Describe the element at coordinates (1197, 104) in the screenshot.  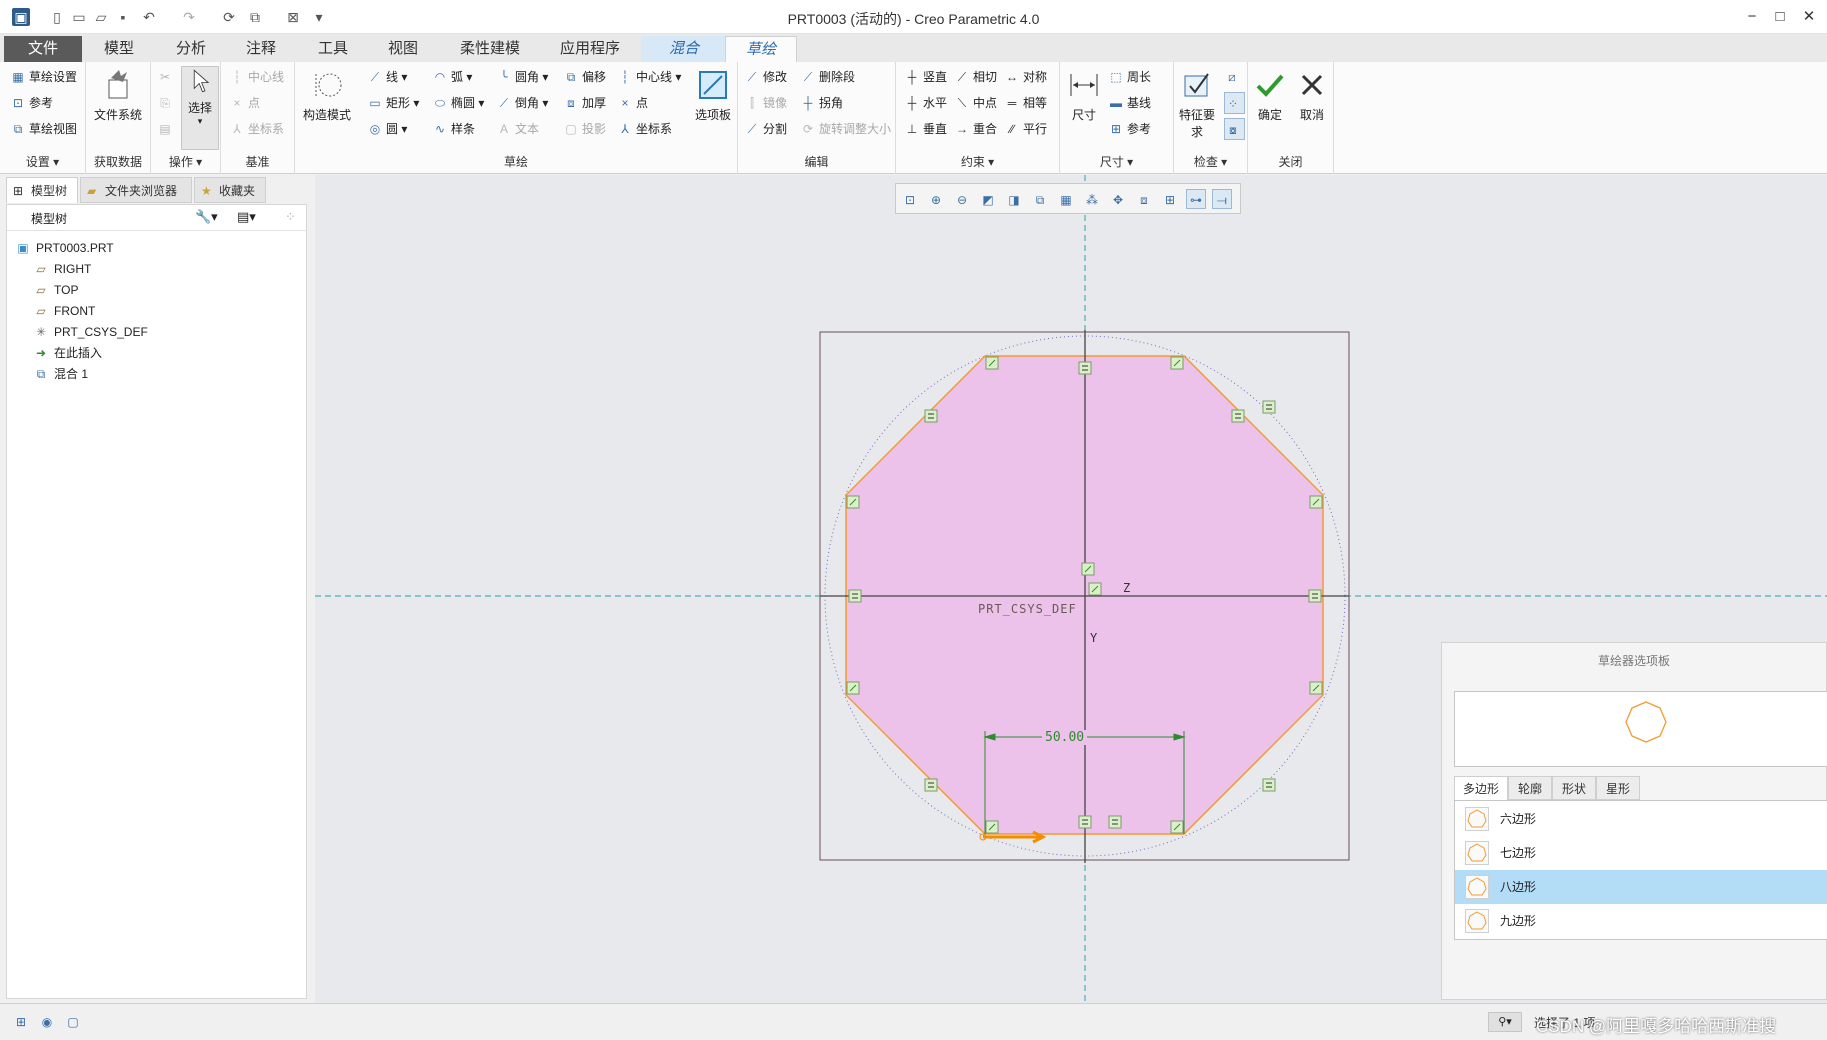
I see `feature-requirements-button: 特征要求` at that location.